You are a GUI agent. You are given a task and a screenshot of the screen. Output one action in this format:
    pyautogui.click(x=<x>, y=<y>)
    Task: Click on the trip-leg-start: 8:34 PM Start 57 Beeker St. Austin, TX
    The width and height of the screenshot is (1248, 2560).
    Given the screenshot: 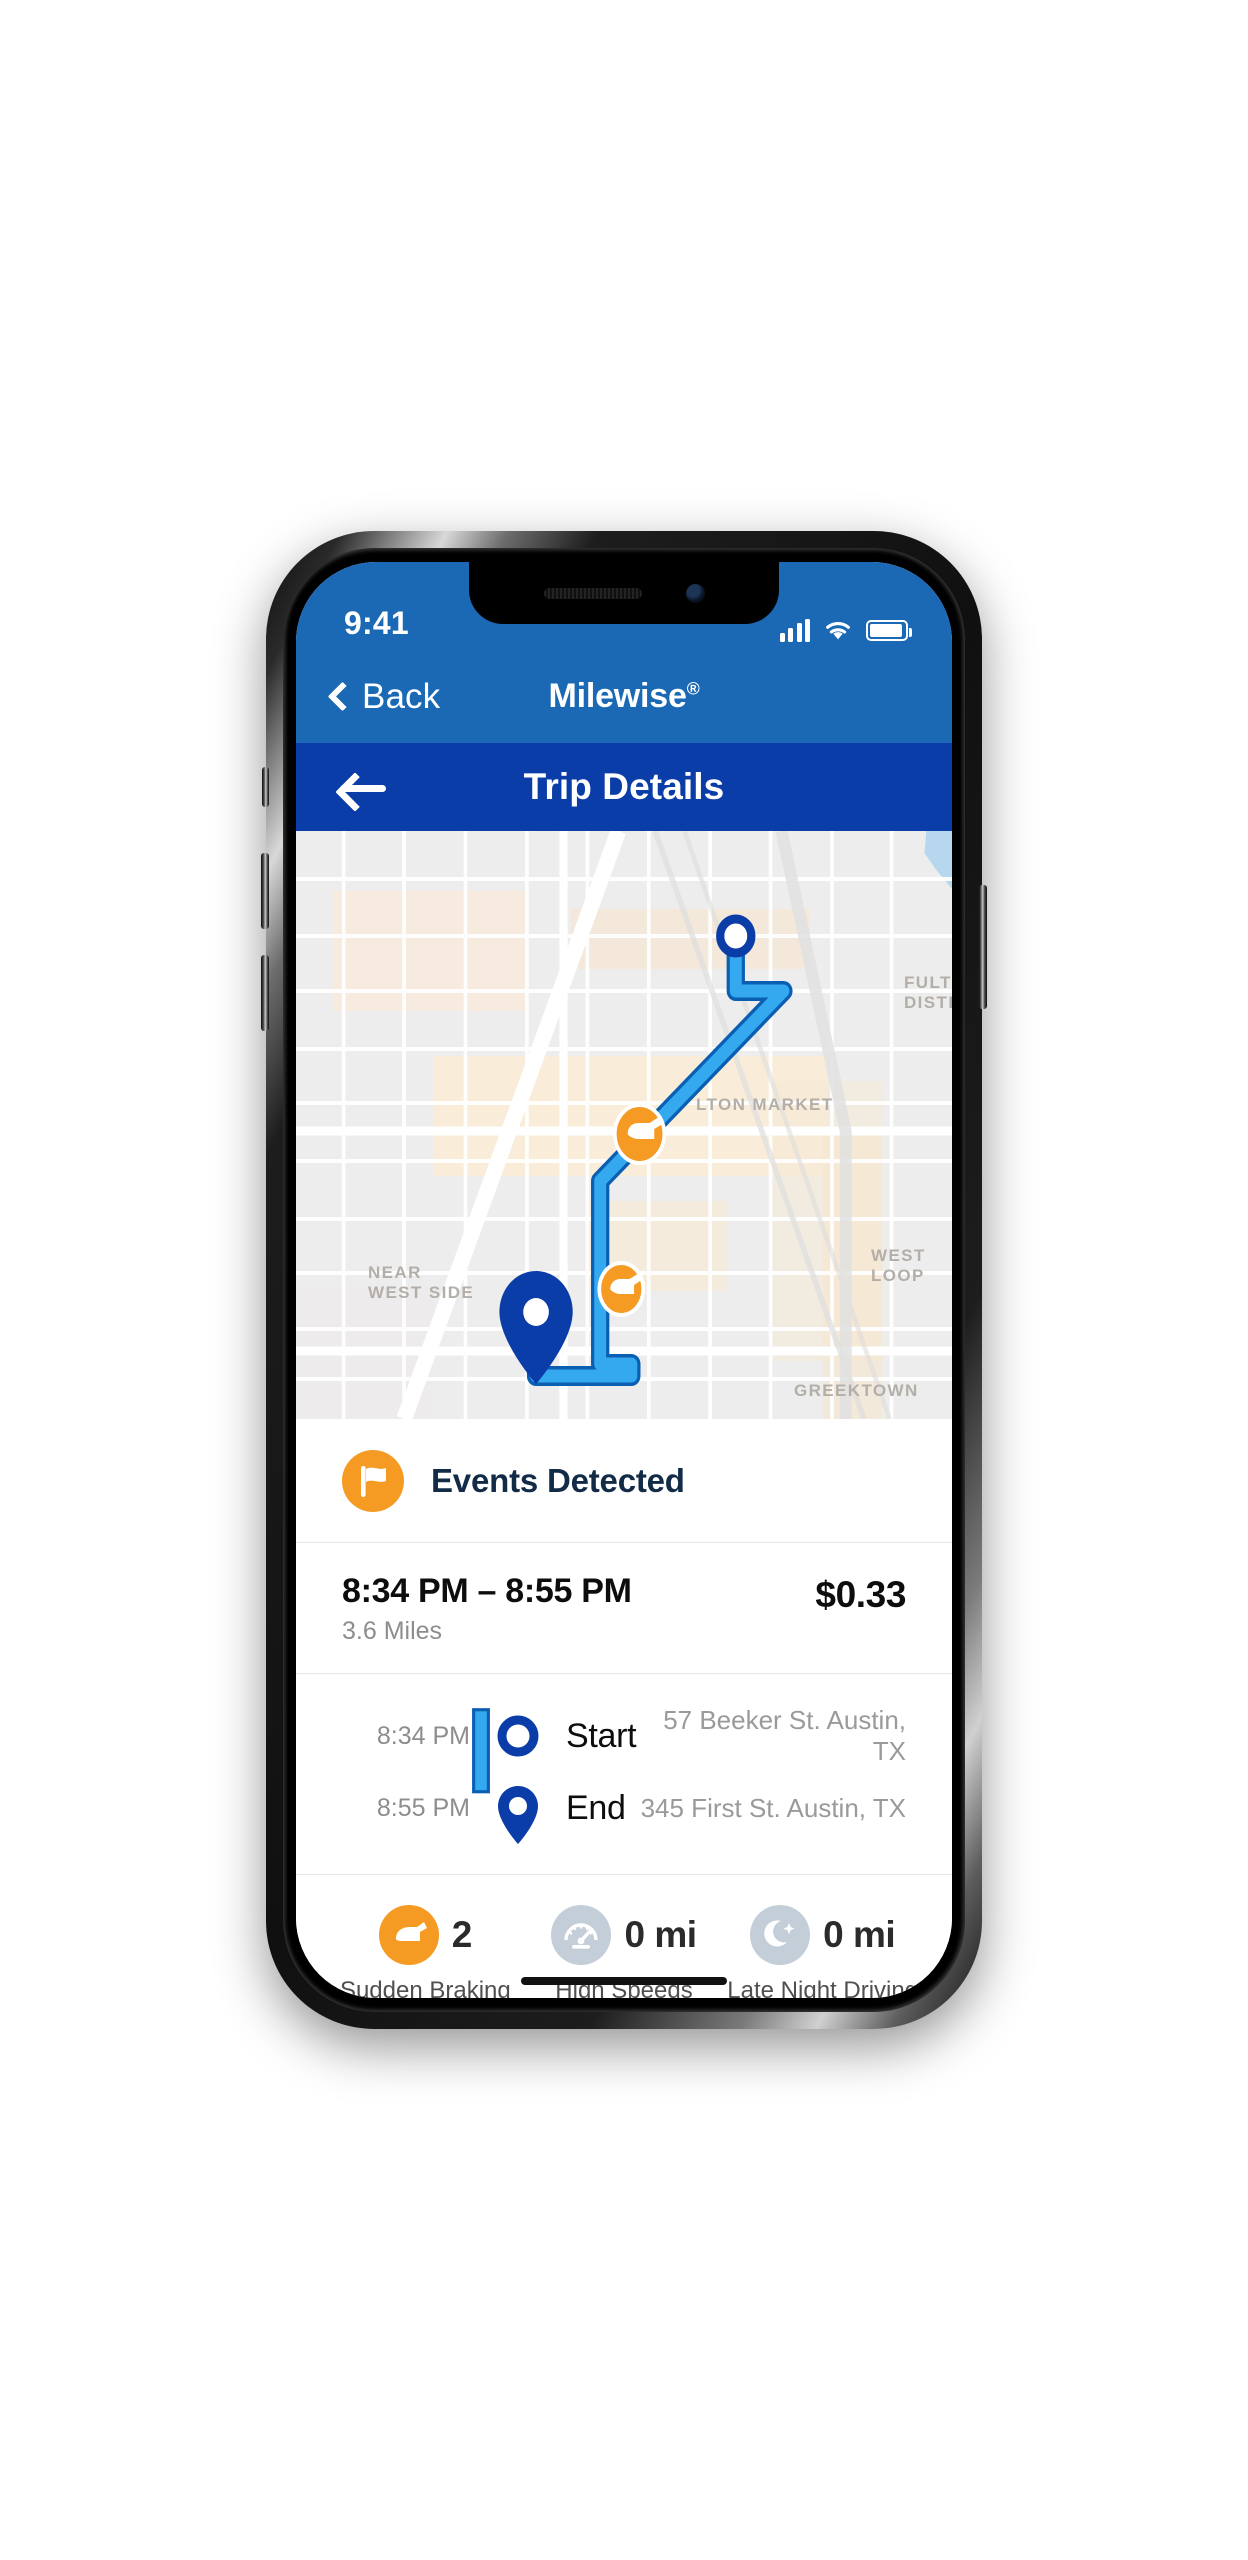 What is the action you would take?
    pyautogui.click(x=624, y=1736)
    